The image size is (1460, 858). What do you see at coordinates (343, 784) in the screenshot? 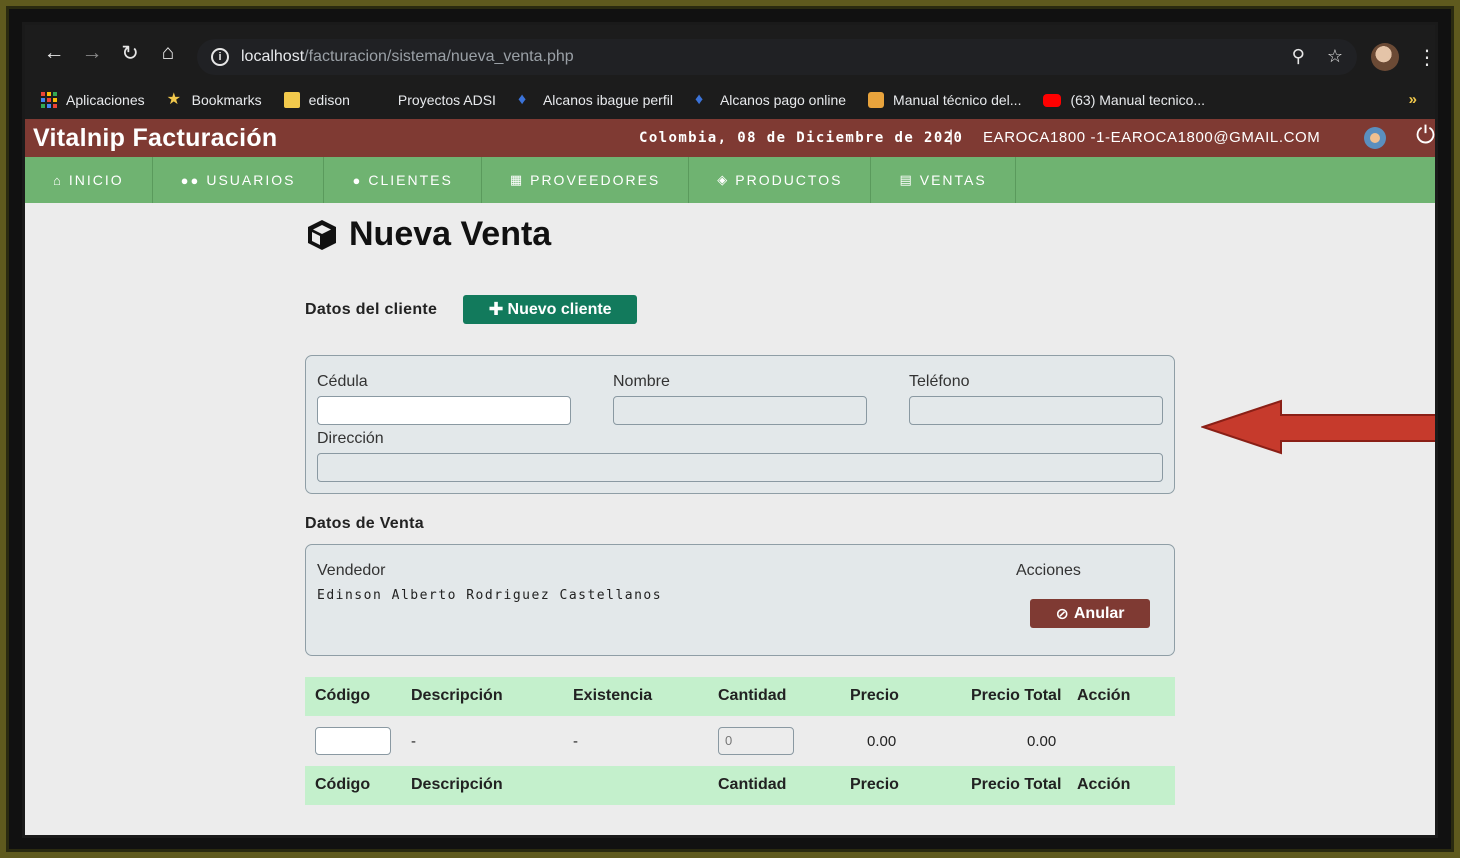
I see `footer-codigo: Código` at bounding box center [343, 784].